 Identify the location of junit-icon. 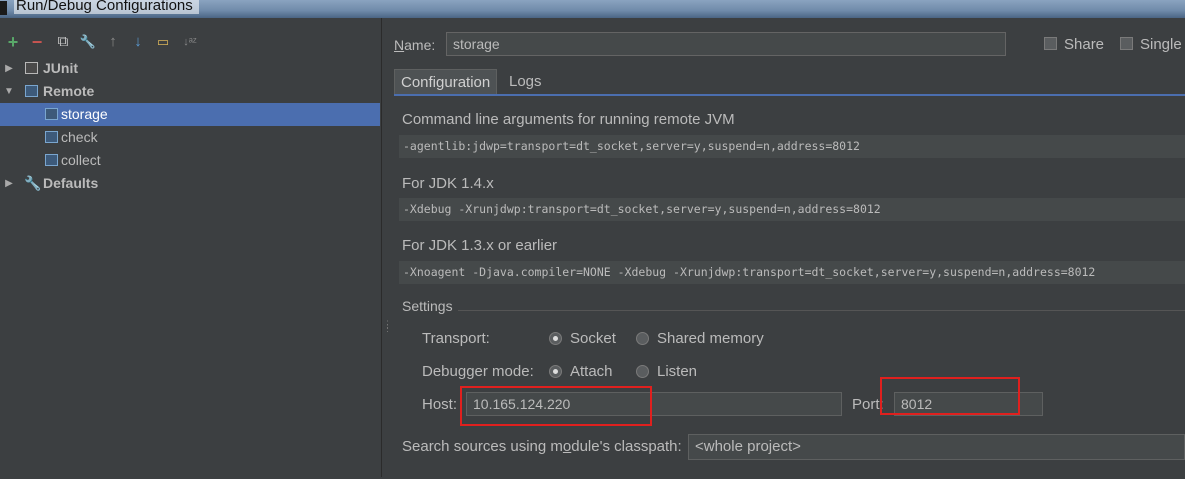
(31, 68).